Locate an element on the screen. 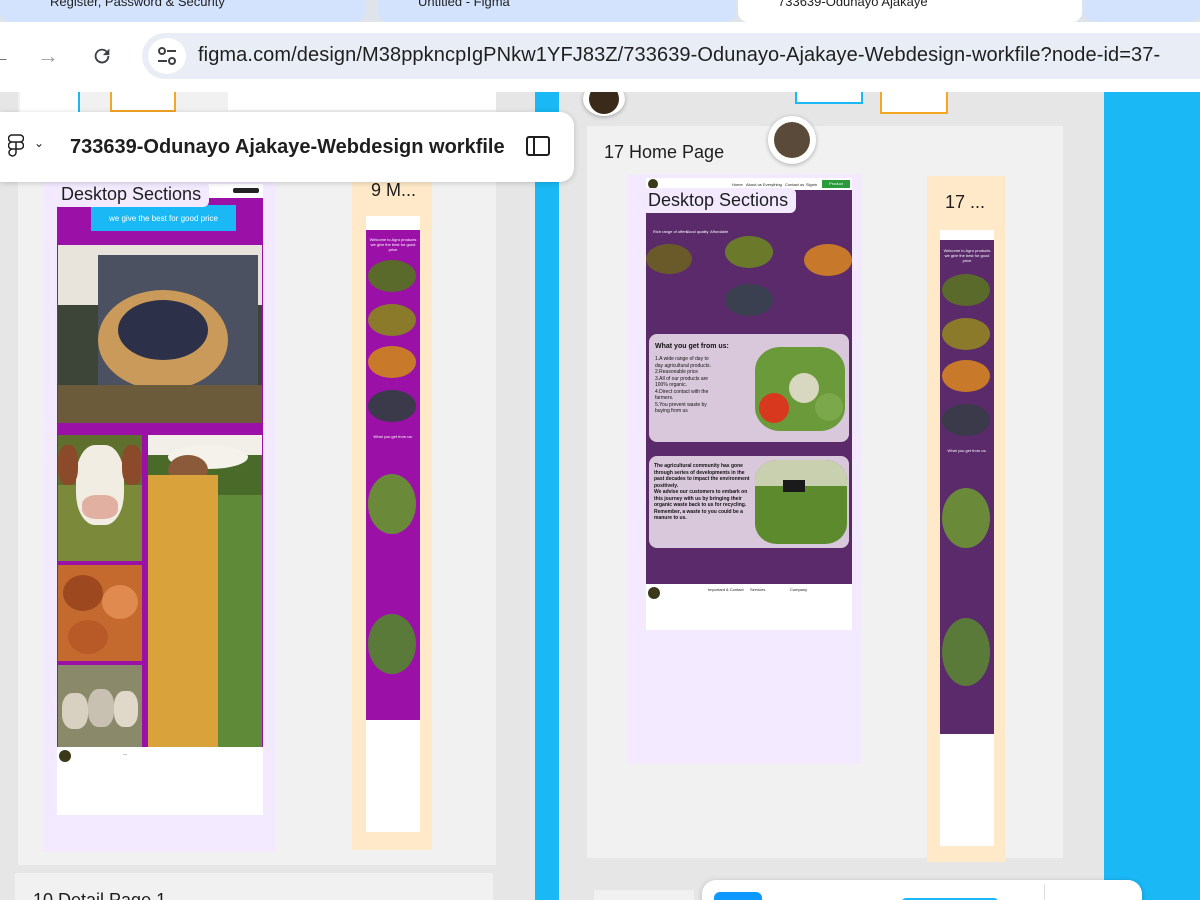  nav-item: Contact us is located at coordinates (795, 184).